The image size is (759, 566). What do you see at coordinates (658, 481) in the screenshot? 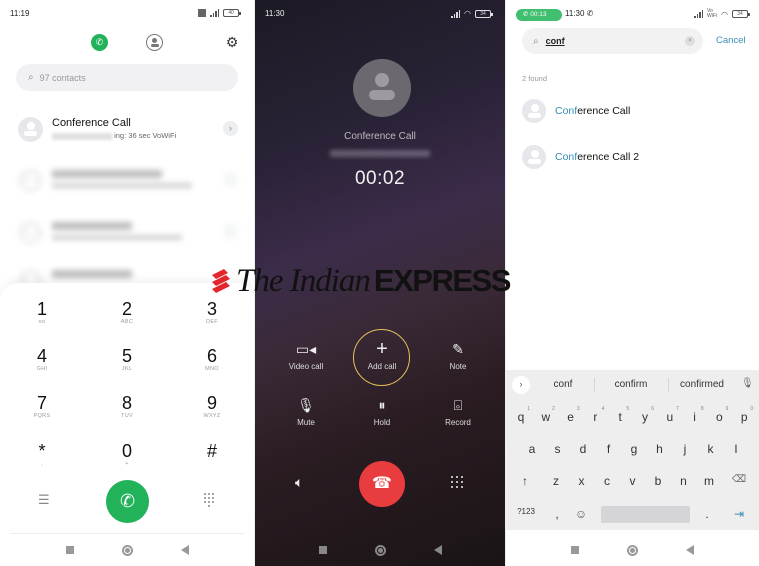
I see `key-b: b` at bounding box center [658, 481].